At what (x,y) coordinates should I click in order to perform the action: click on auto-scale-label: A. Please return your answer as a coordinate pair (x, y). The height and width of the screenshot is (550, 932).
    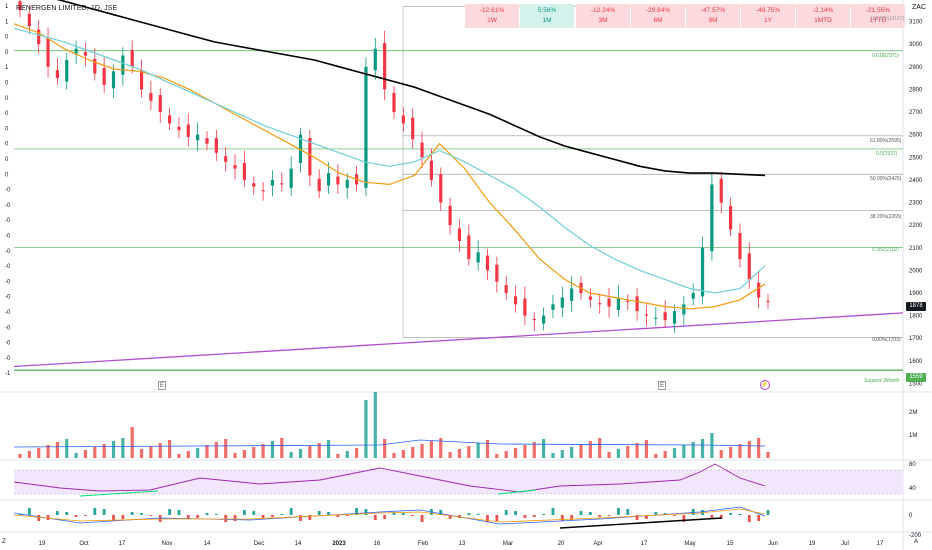
    Looking at the image, I should click on (916, 542).